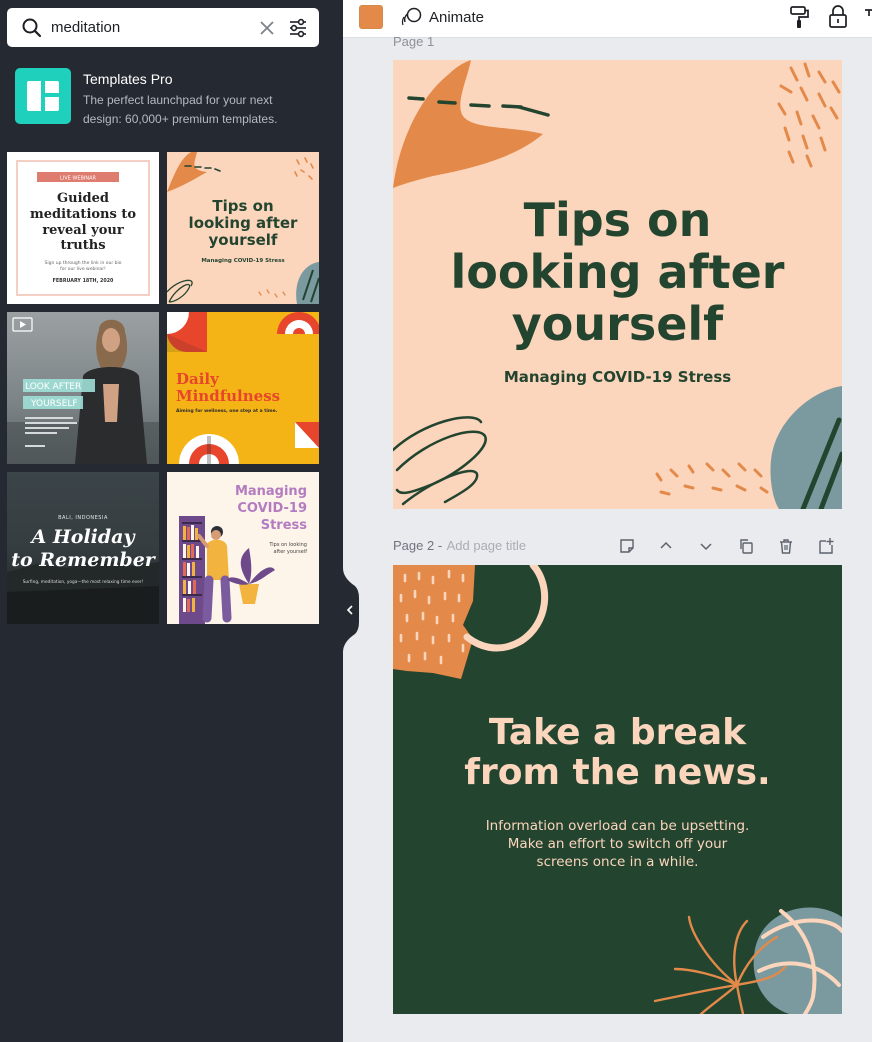 The image size is (872, 1042). What do you see at coordinates (298, 28) in the screenshot?
I see `filter-settings-icon` at bounding box center [298, 28].